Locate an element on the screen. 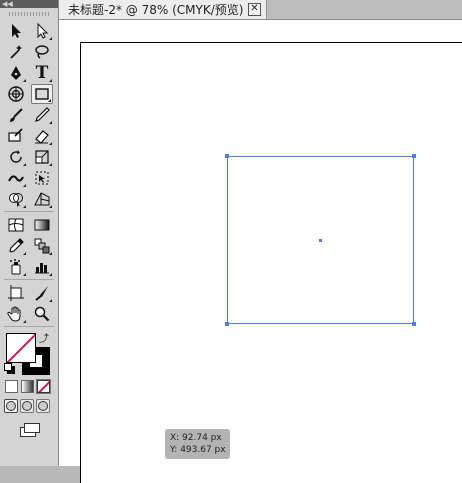  document-tab-bar: 未标题-2* @ 78% (CMYK/预览) ✕ is located at coordinates (260, 10).